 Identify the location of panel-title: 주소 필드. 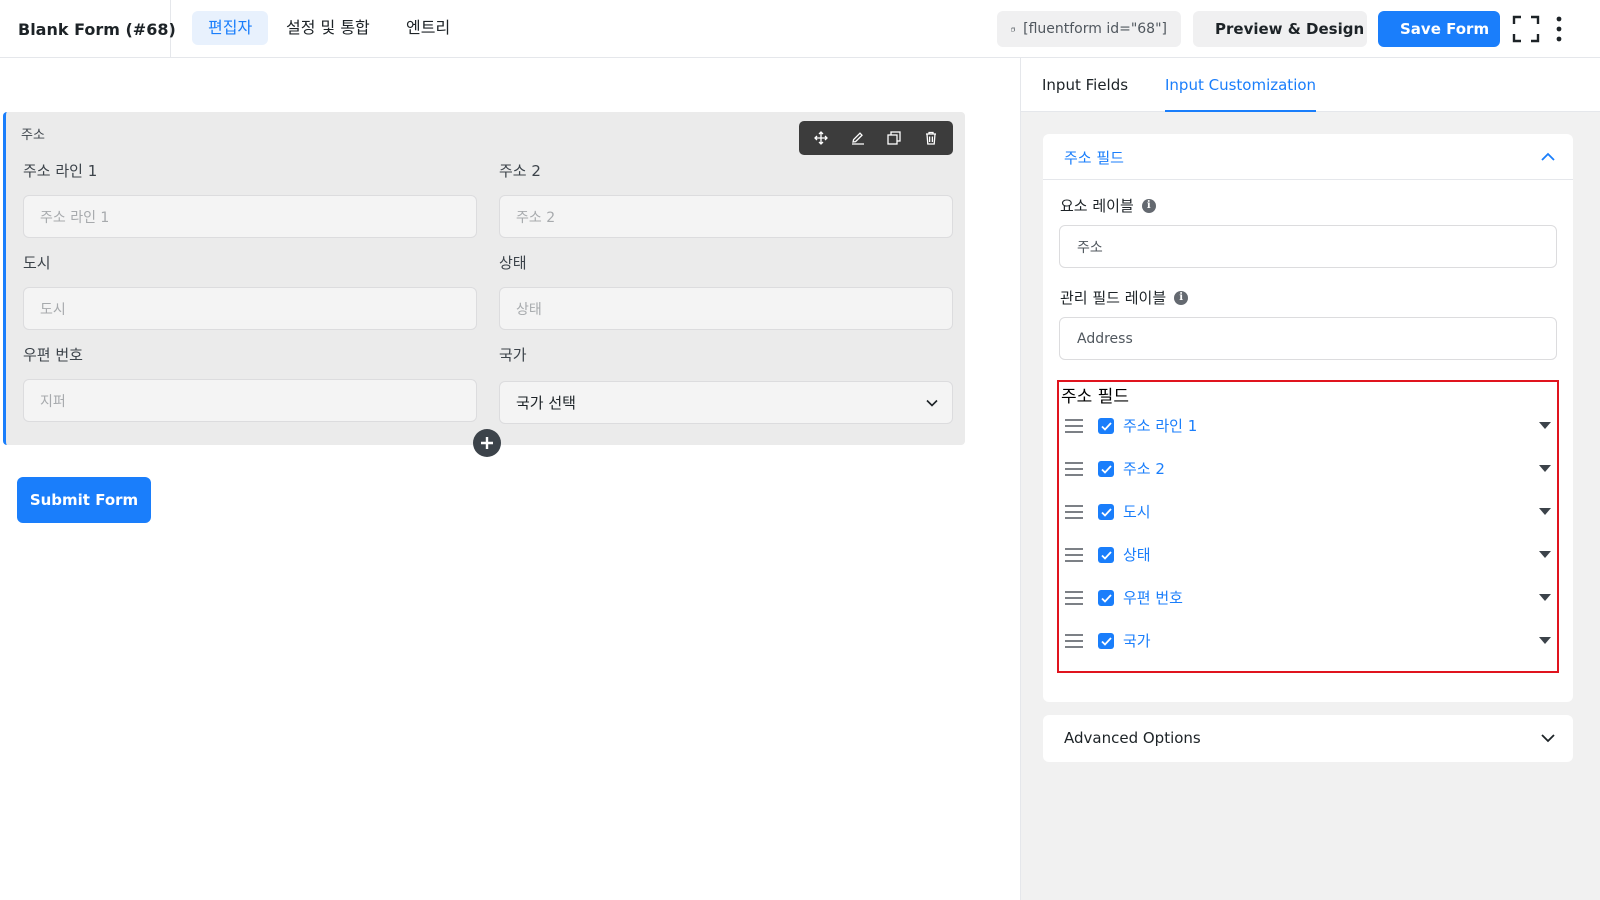
(1094, 158).